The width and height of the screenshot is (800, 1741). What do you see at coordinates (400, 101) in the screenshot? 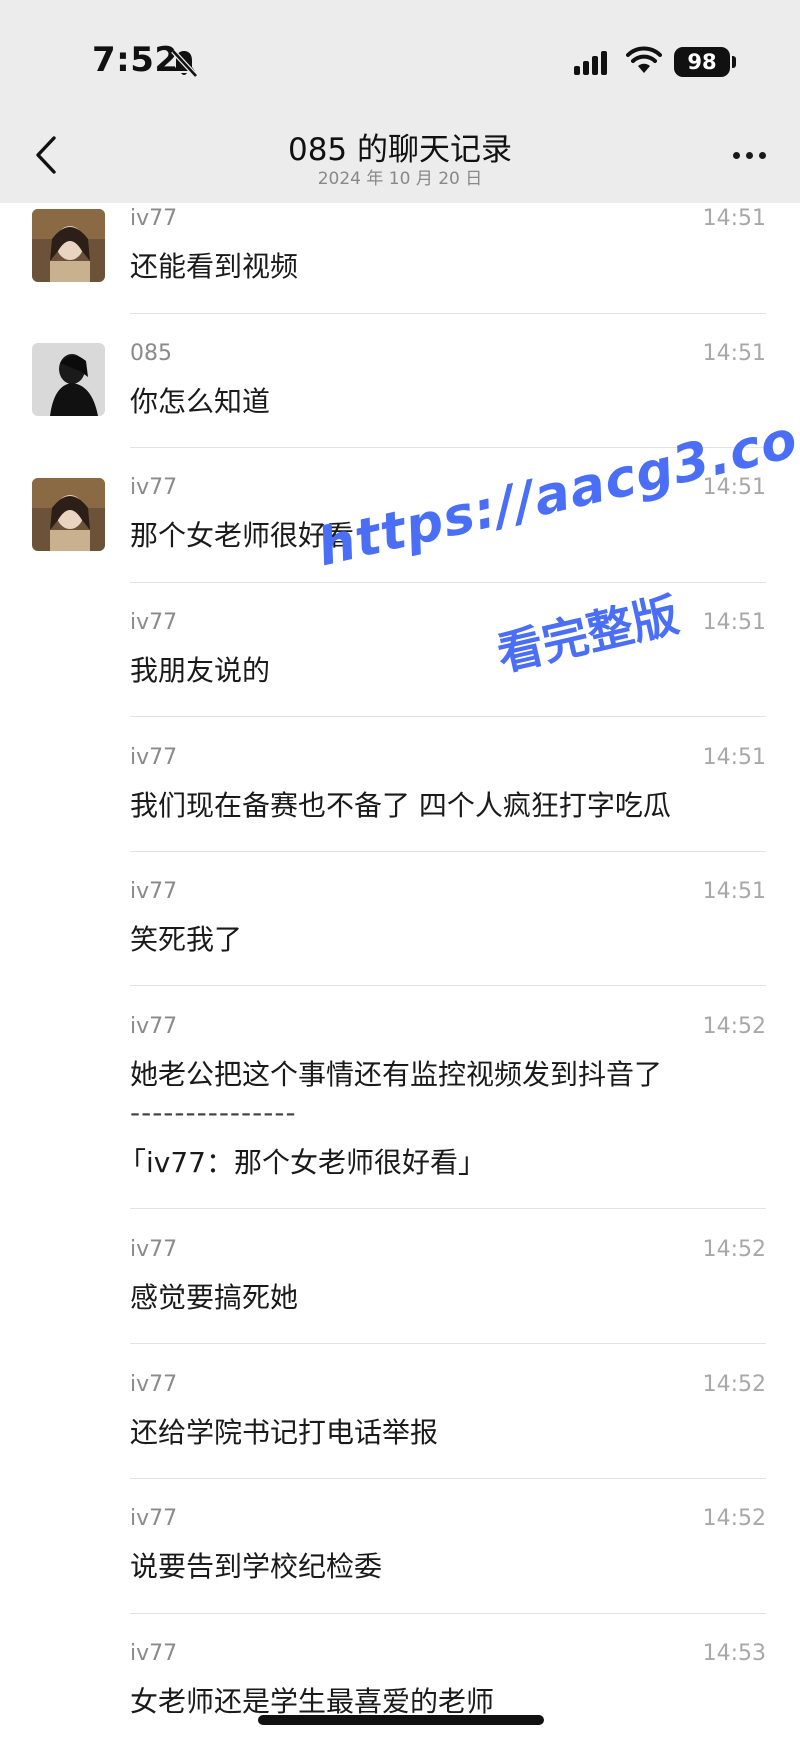
I see `header: 7:52 98 085 的聊天记录 2024 年 10 月 20 日` at bounding box center [400, 101].